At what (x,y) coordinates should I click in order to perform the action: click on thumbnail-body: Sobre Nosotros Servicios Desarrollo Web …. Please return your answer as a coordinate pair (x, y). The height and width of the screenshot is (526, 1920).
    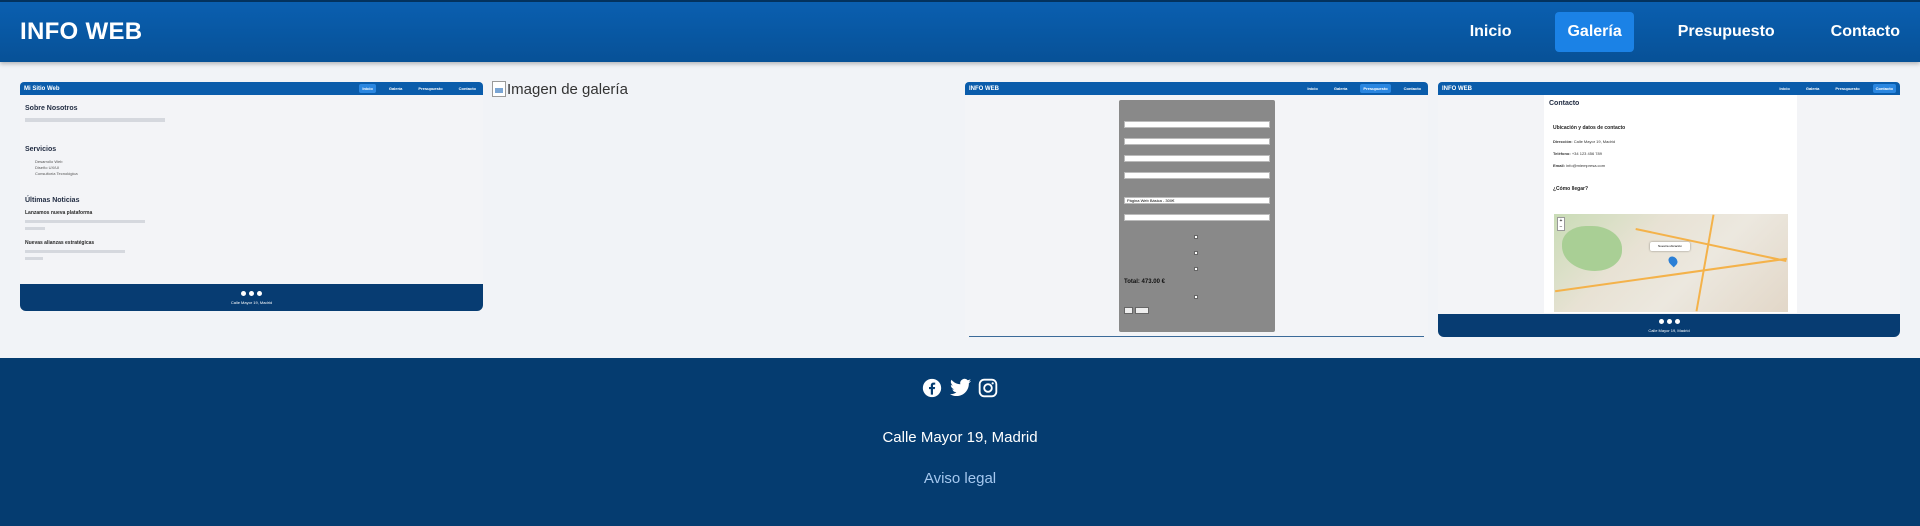
    Looking at the image, I should click on (251, 184).